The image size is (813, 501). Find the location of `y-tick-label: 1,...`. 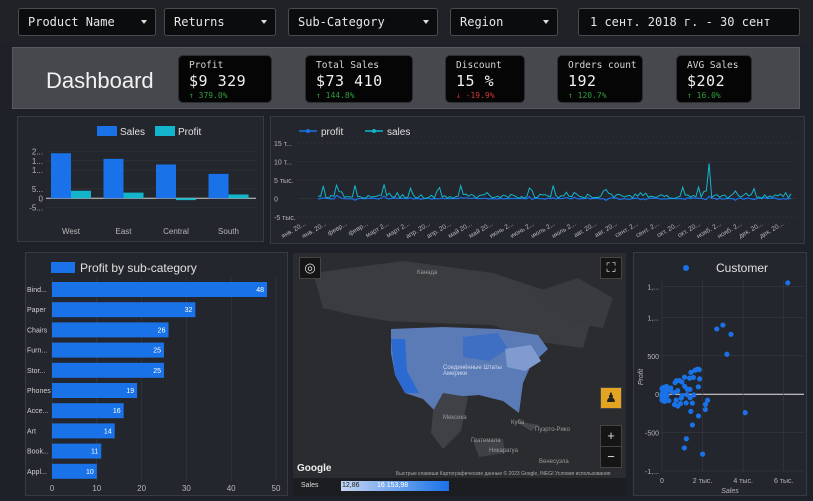

y-tick-label: 1,... is located at coordinates (653, 318).